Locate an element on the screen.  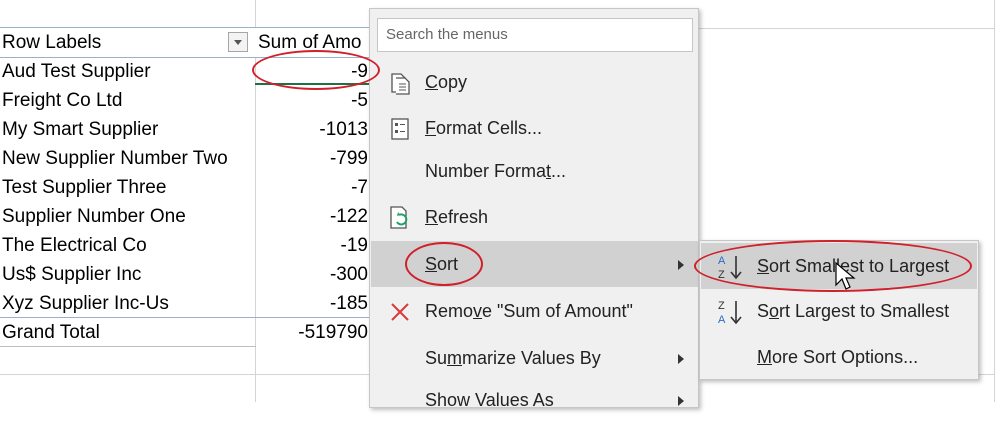
menu-item-label: Sort is located at coordinates (442, 264).